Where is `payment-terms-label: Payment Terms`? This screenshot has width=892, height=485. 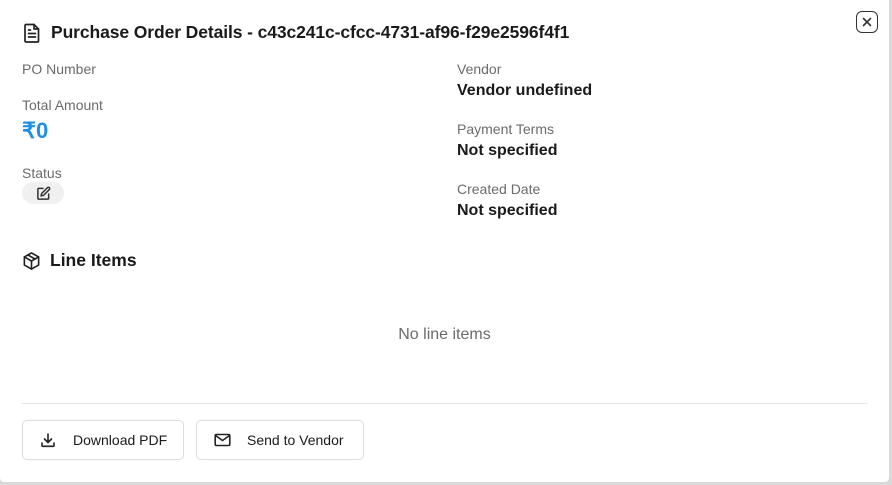 payment-terms-label: Payment Terms is located at coordinates (505, 129).